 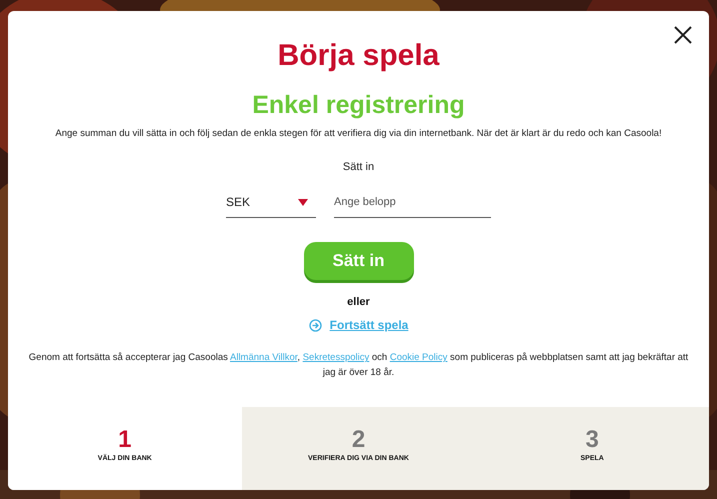 What do you see at coordinates (315, 325) in the screenshot?
I see `arrow-circle-icon` at bounding box center [315, 325].